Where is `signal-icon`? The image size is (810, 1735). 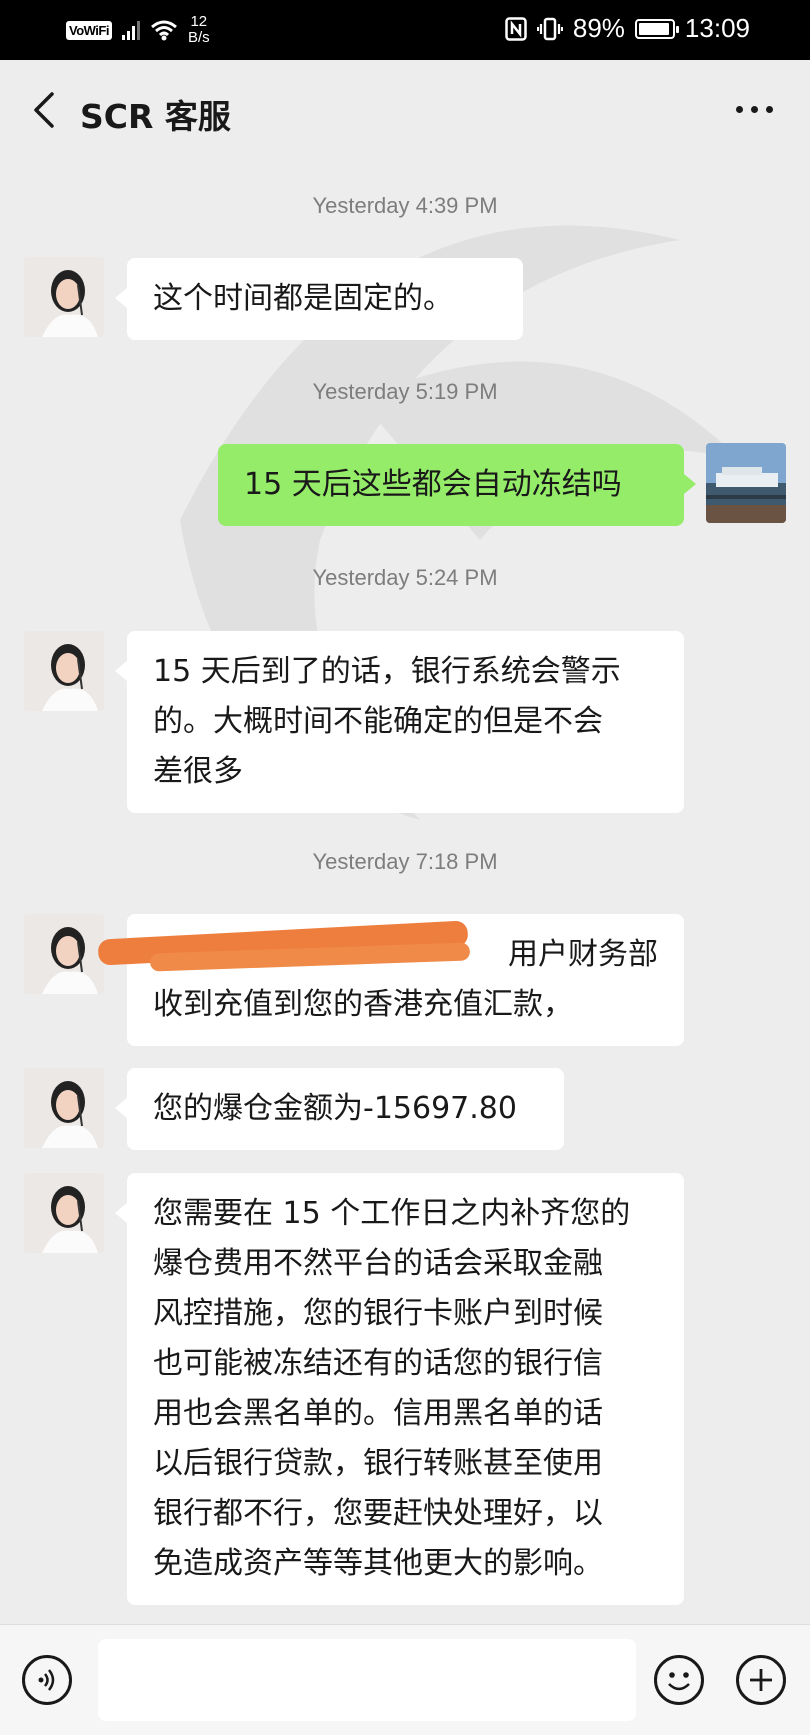
signal-icon is located at coordinates (130, 30).